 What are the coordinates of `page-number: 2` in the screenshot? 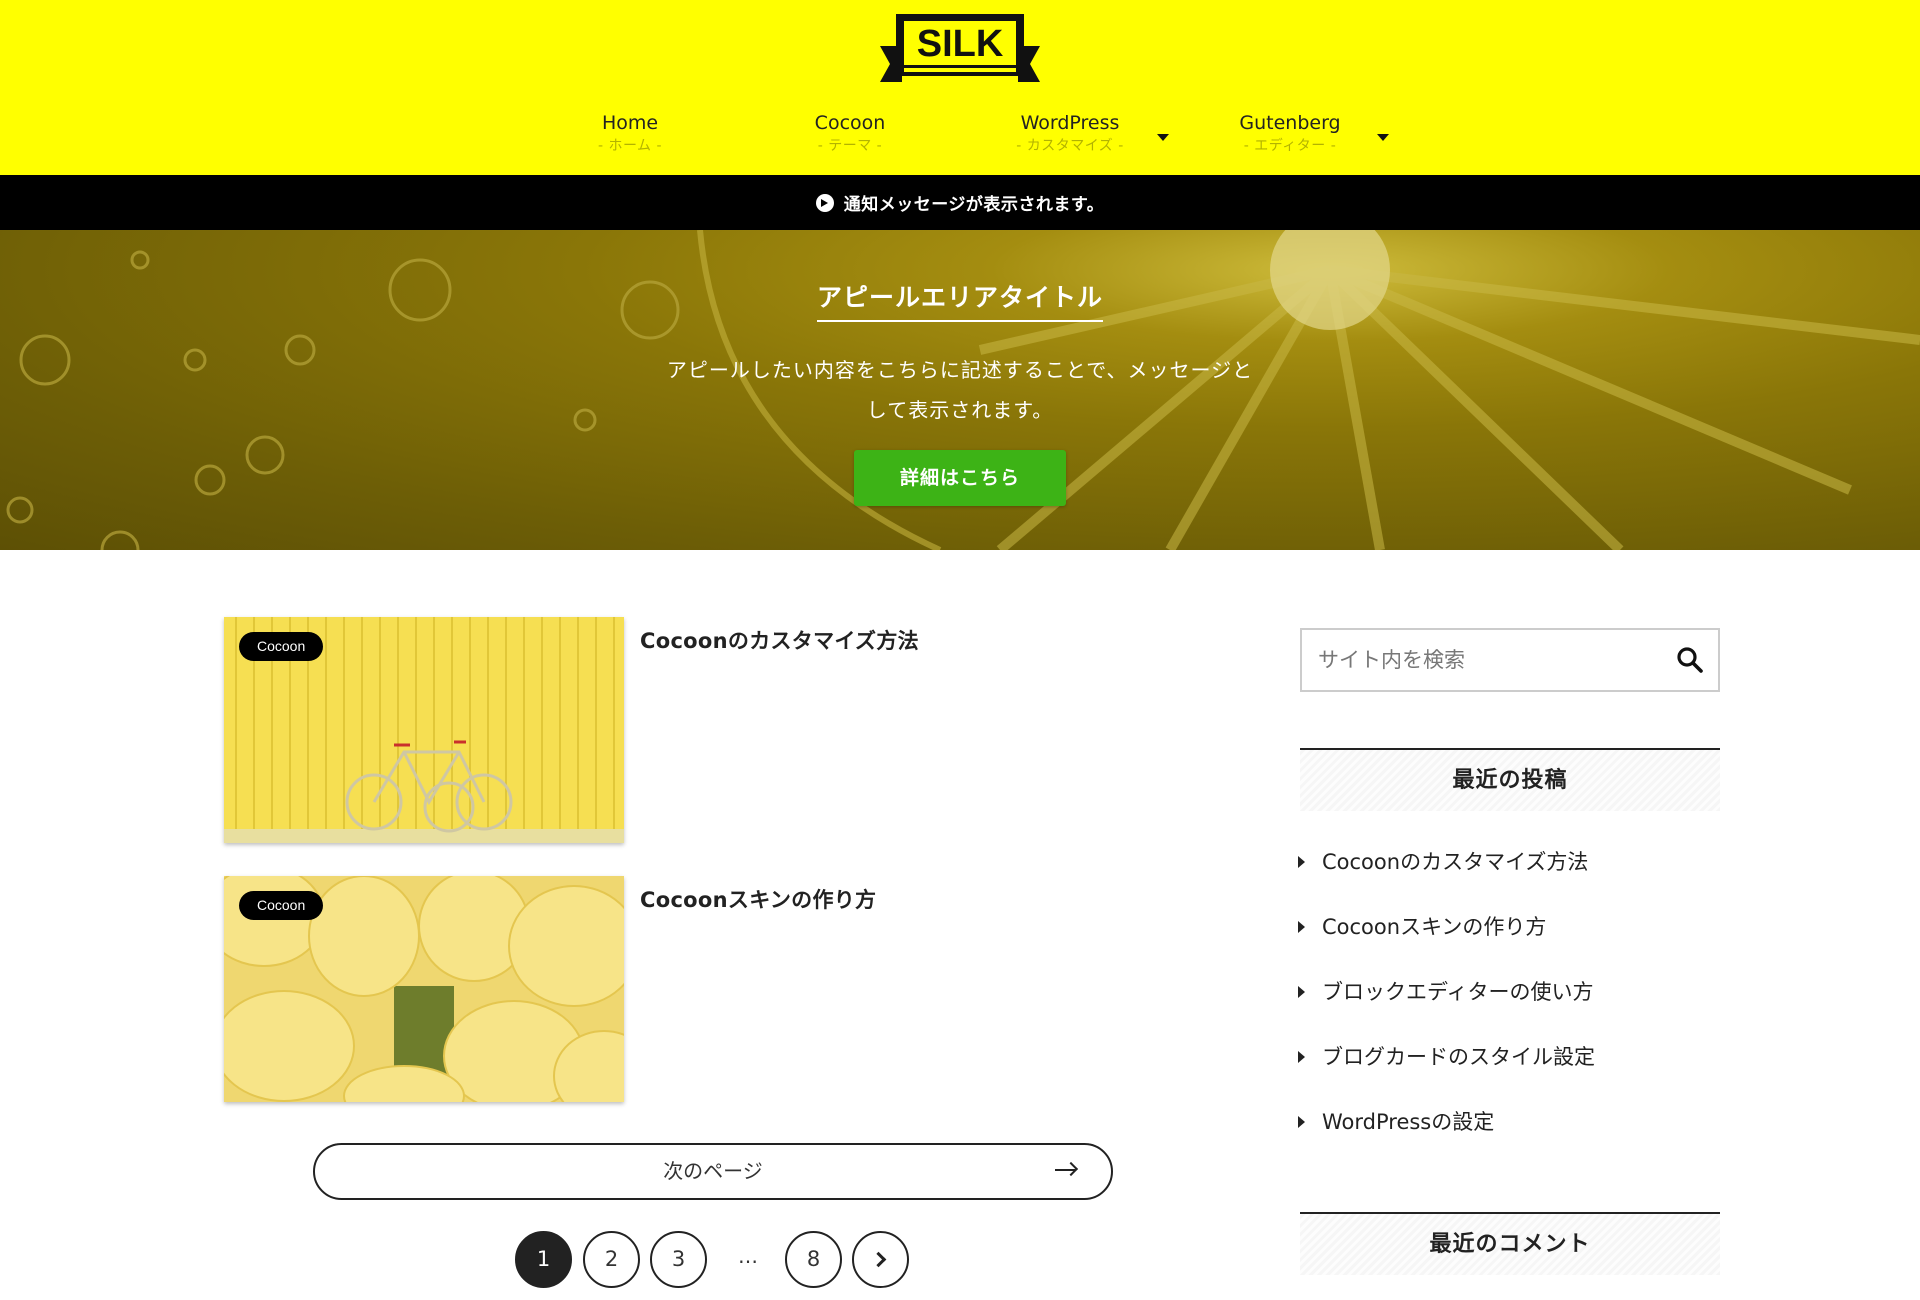 It's located at (611, 1259).